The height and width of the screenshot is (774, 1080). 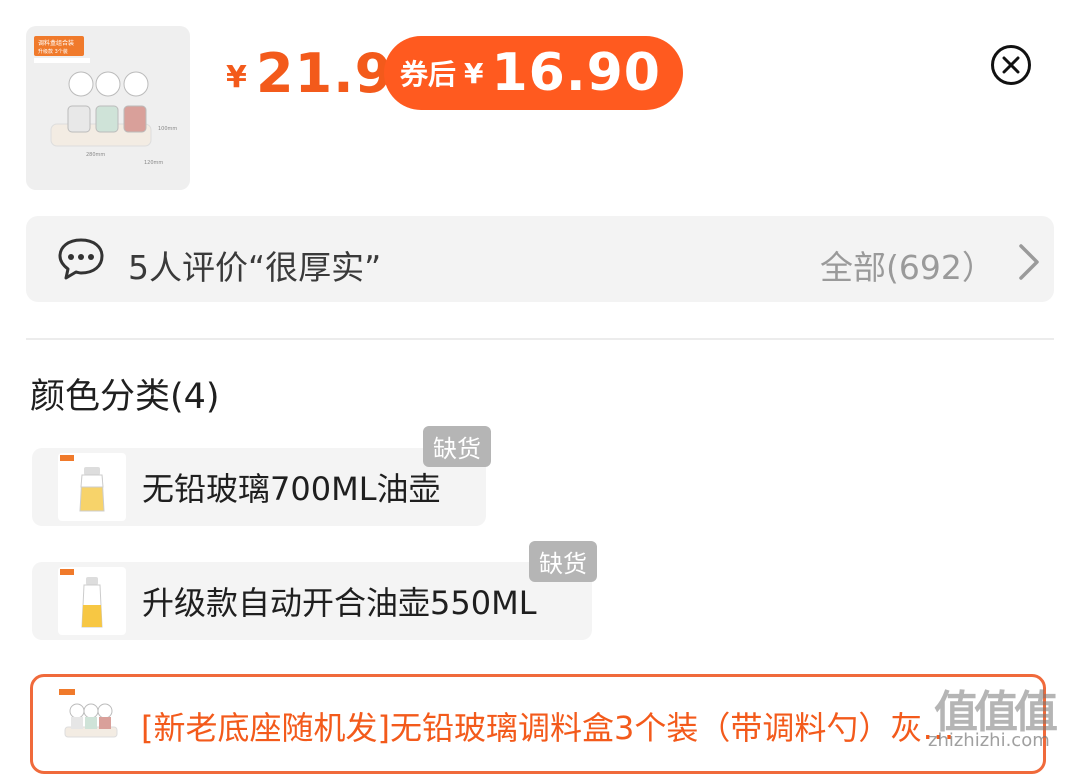 What do you see at coordinates (576, 73) in the screenshot?
I see `coupon-price-value: 16.90` at bounding box center [576, 73].